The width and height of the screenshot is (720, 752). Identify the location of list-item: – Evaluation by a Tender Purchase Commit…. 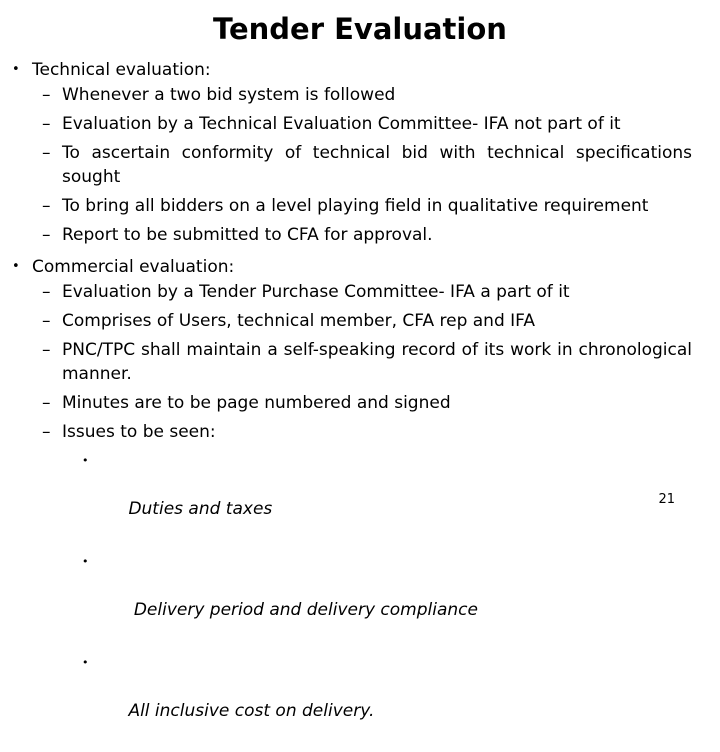
(360, 292).